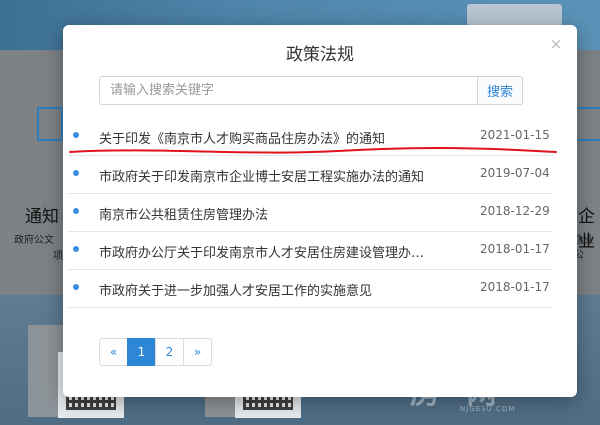  I want to click on list-item: 市政府办公厅关于印发南京市人才安居住房建设管理办法的通知 2018-01-17, so click(310, 251).